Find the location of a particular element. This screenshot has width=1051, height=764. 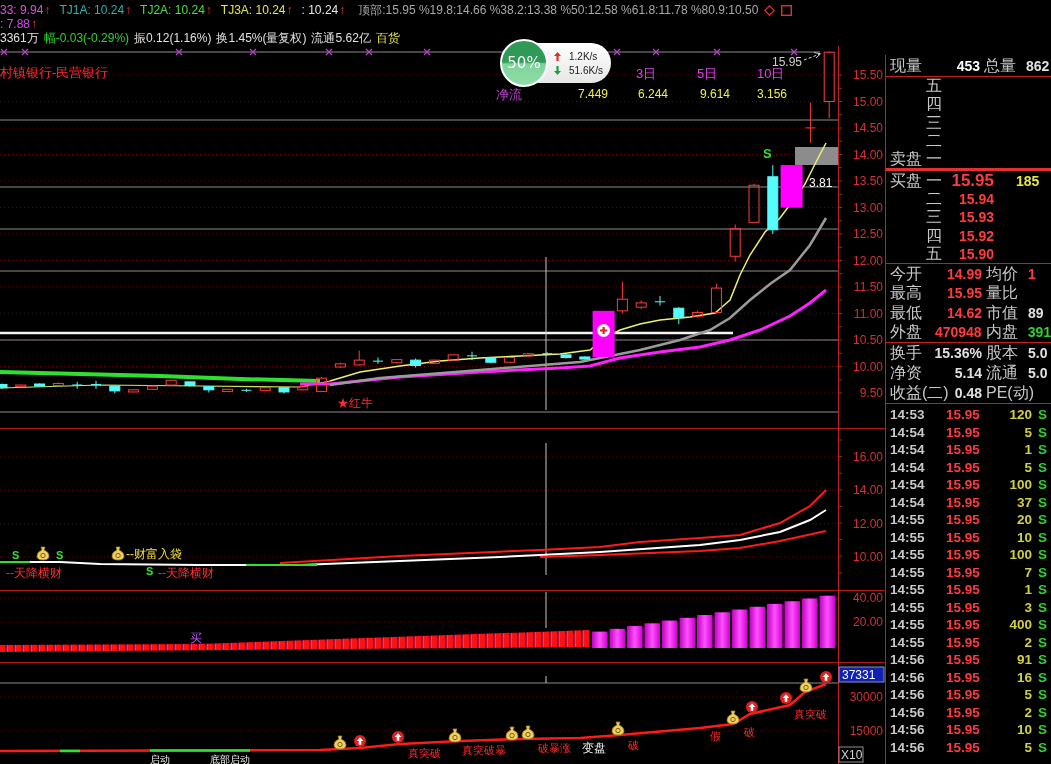

book-level: 四 is located at coordinates (934, 104).